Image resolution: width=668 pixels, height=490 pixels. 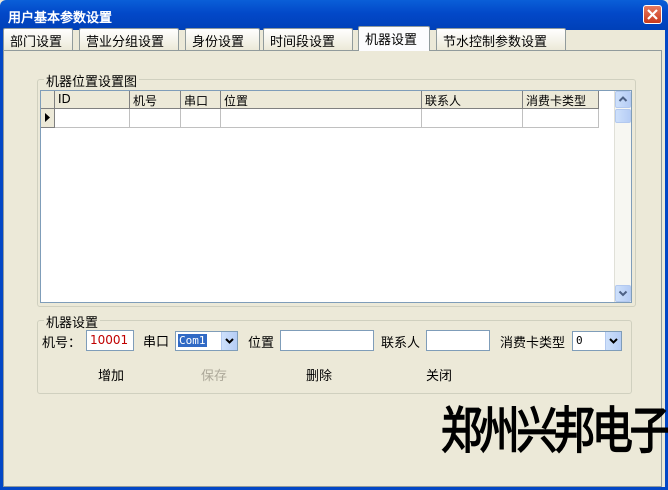 What do you see at coordinates (62, 343) in the screenshot?
I see `machine-no-label: 机号：` at bounding box center [62, 343].